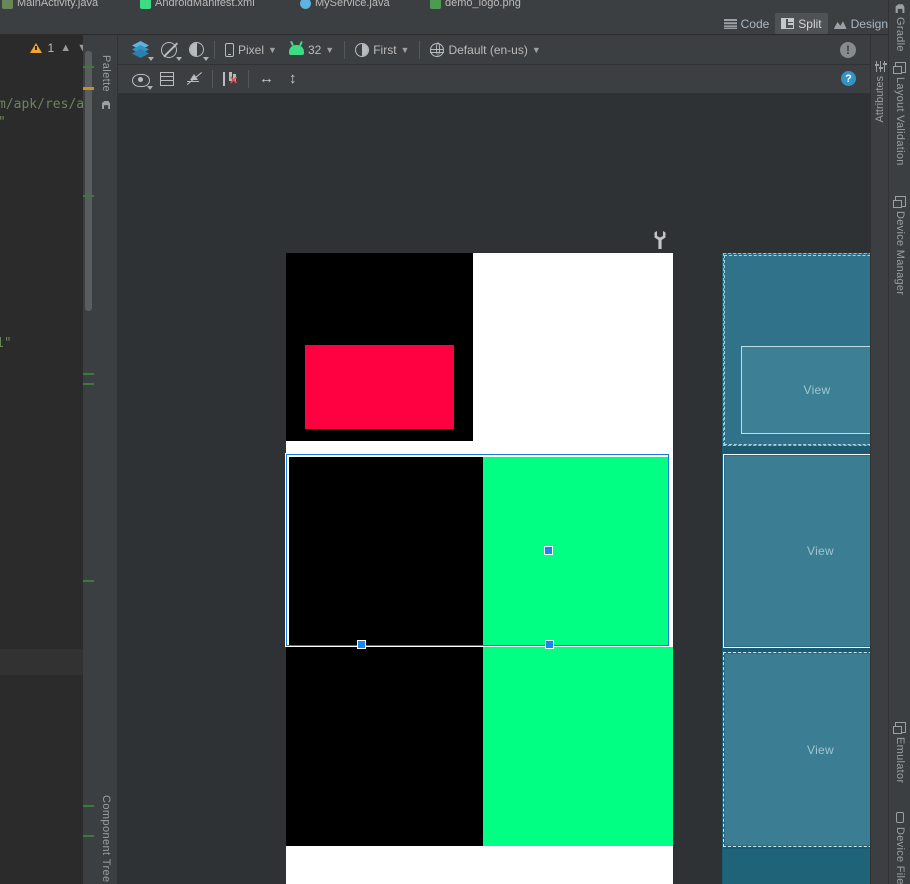 The width and height of the screenshot is (910, 884). What do you see at coordinates (382, 50) in the screenshot?
I see `theme-selector: First ▼` at bounding box center [382, 50].